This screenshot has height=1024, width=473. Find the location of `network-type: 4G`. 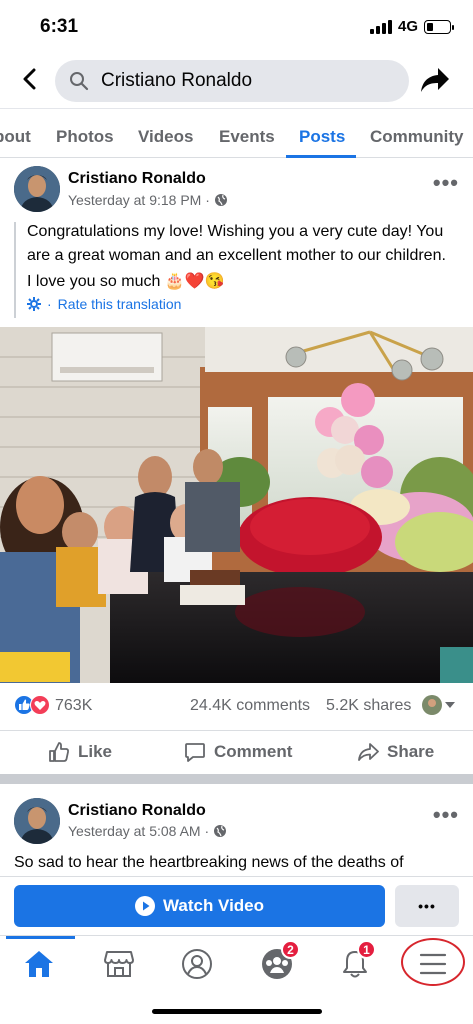

network-type: 4G is located at coordinates (407, 26).